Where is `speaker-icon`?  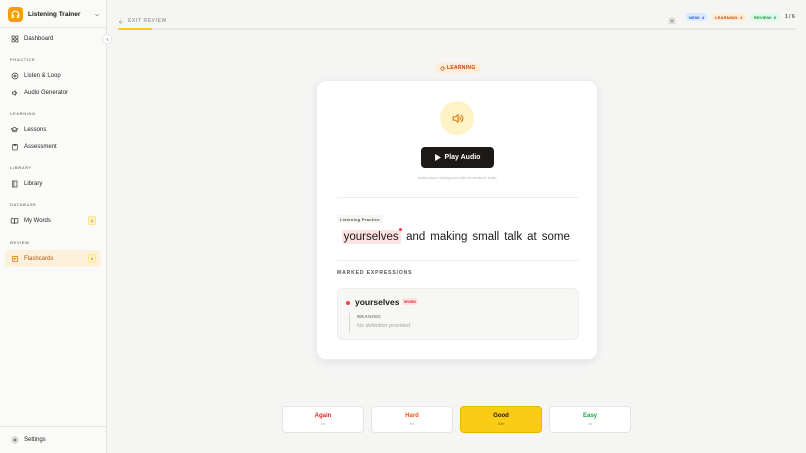
speaker-icon is located at coordinates (14, 92).